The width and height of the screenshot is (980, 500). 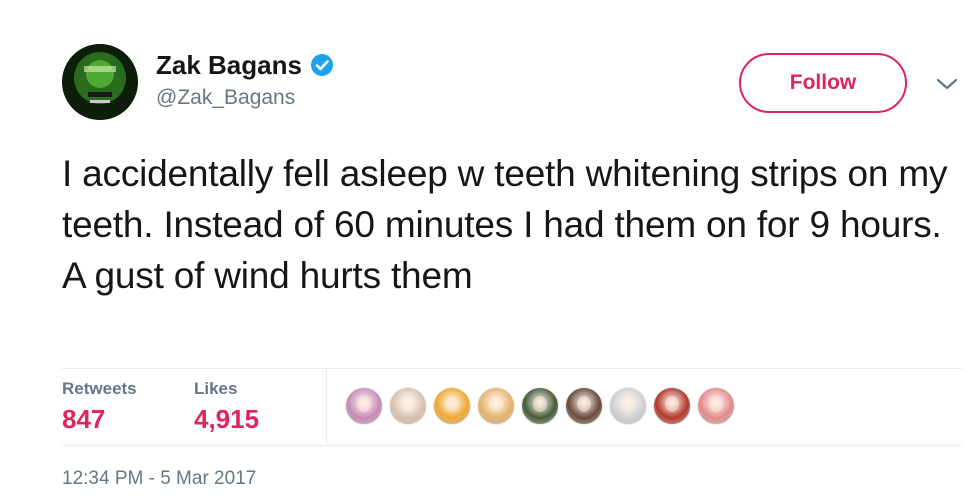 I want to click on liker-1-avatar, so click(x=364, y=406).